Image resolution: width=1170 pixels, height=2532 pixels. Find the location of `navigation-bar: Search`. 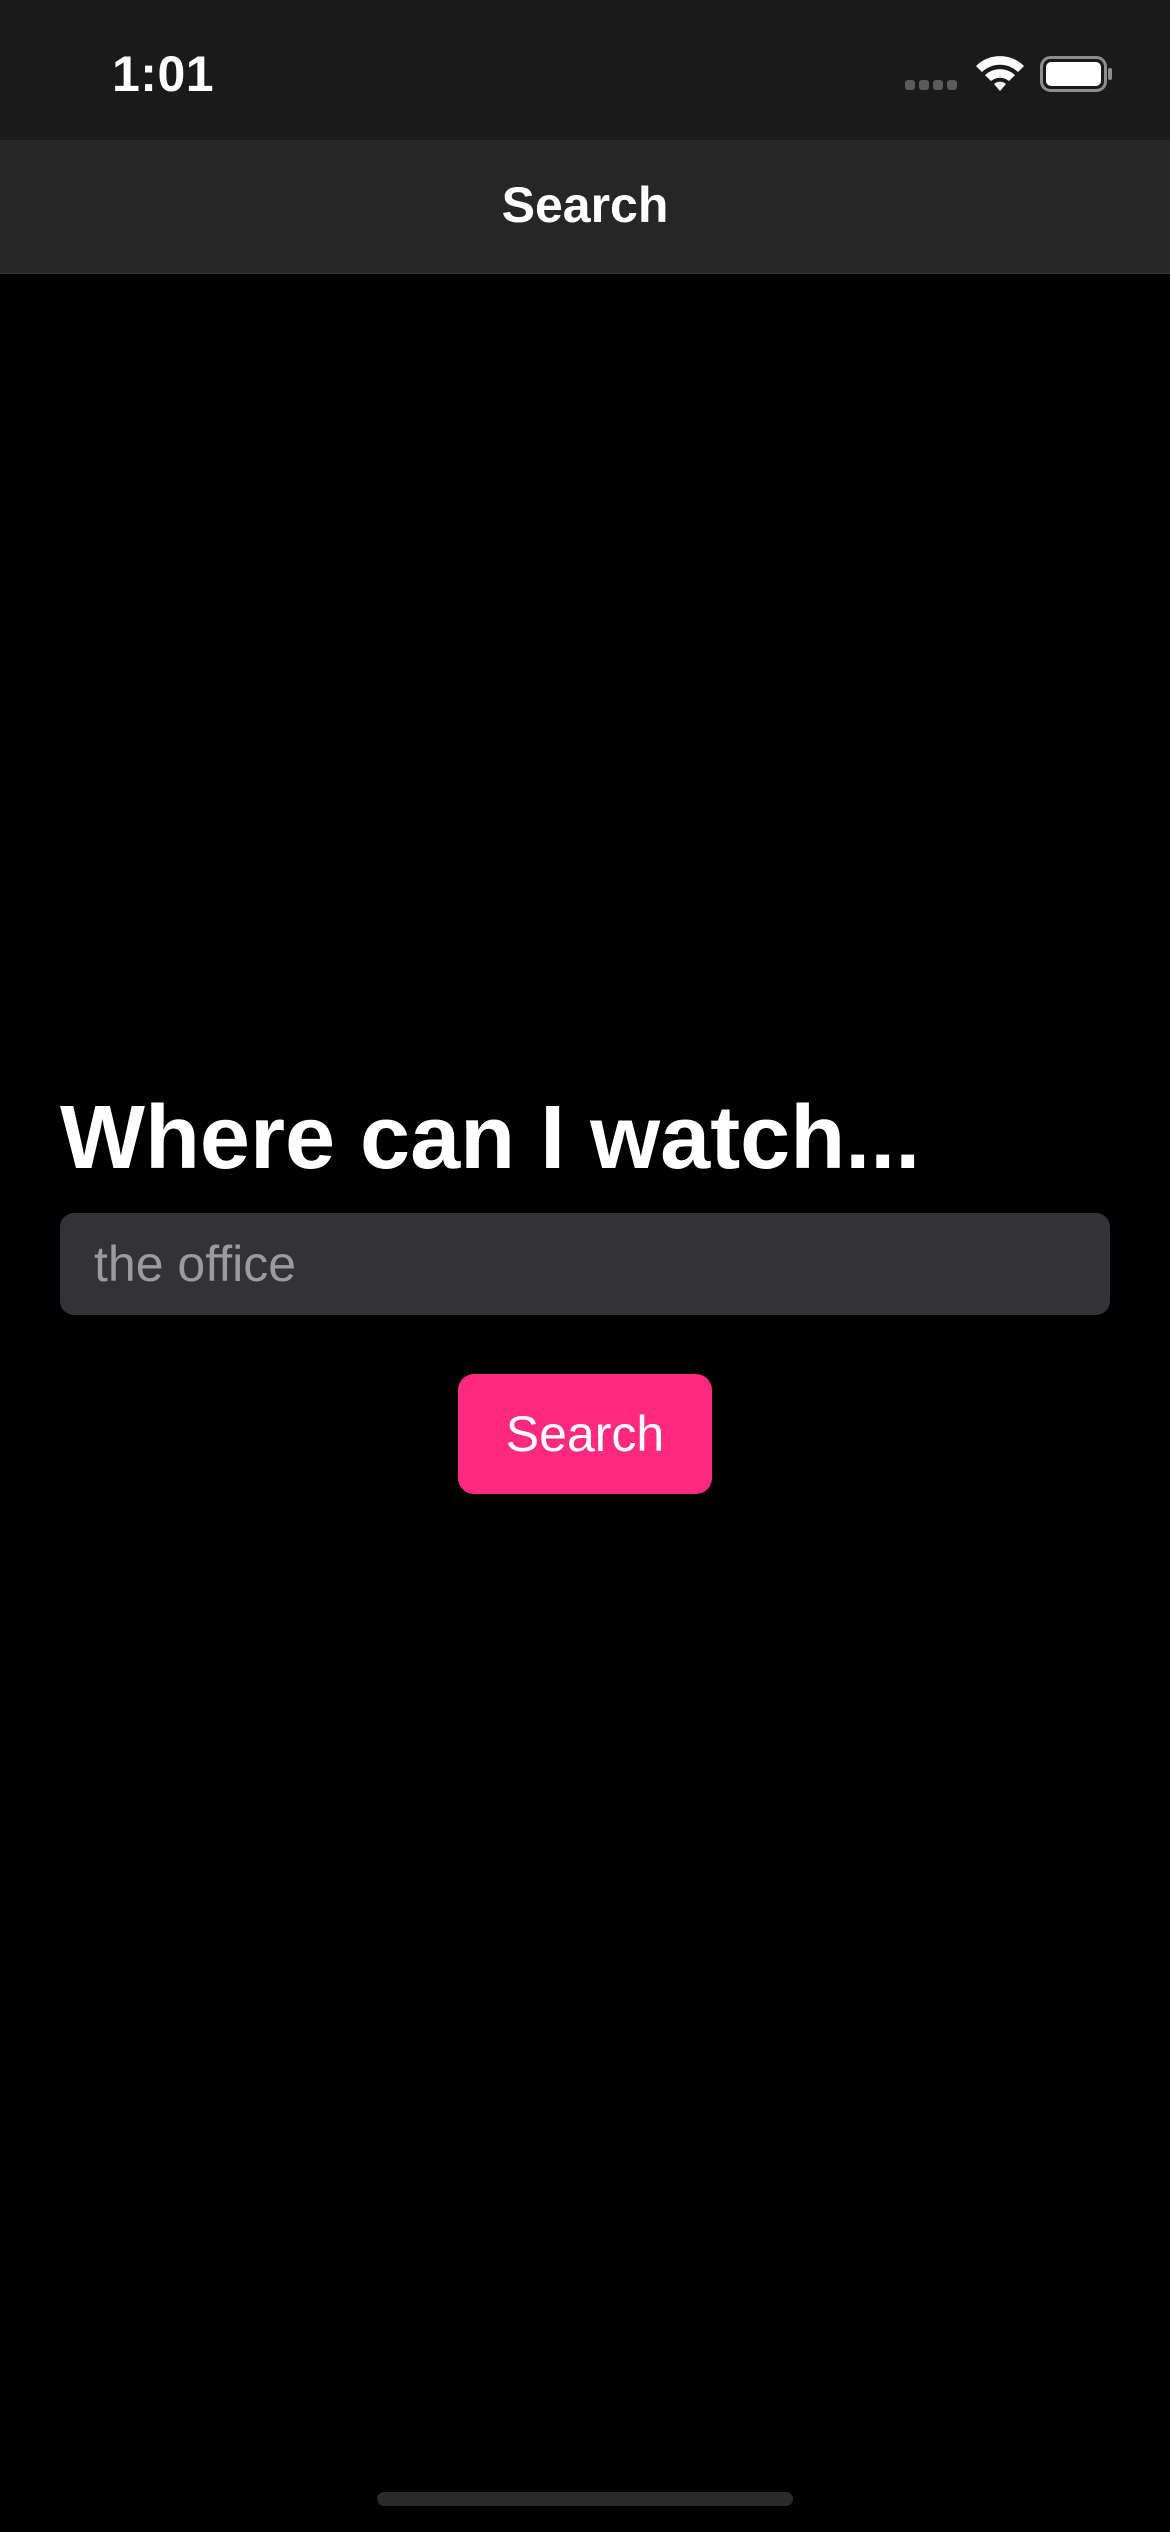

navigation-bar: Search is located at coordinates (585, 207).